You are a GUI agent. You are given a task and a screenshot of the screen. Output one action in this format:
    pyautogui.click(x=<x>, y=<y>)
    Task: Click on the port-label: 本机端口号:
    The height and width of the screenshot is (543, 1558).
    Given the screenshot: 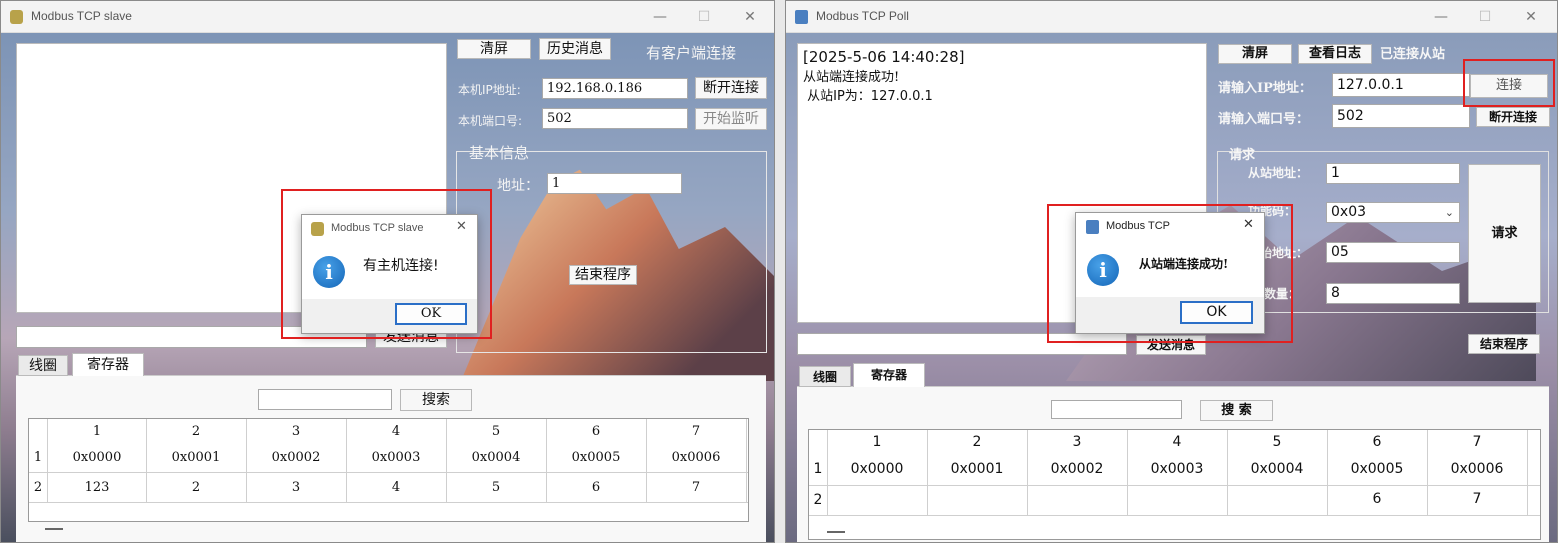 What is the action you would take?
    pyautogui.click(x=490, y=121)
    